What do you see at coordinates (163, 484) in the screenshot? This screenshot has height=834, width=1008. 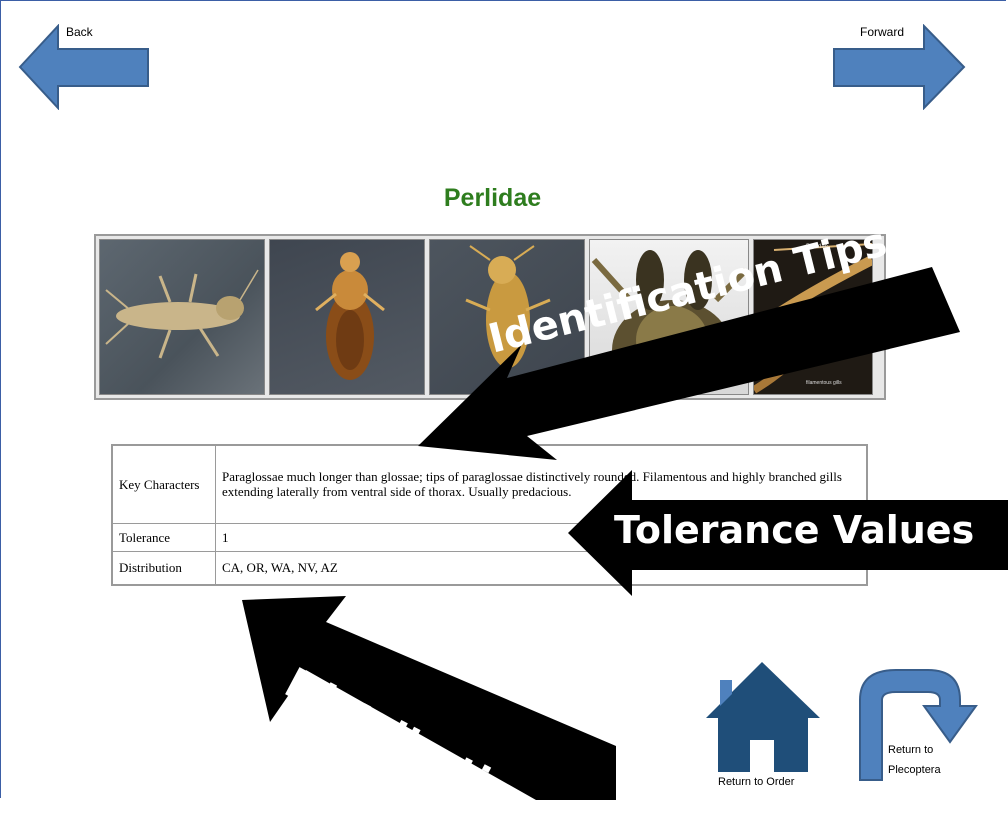 I see `row-label-key-characters: Key Characters` at bounding box center [163, 484].